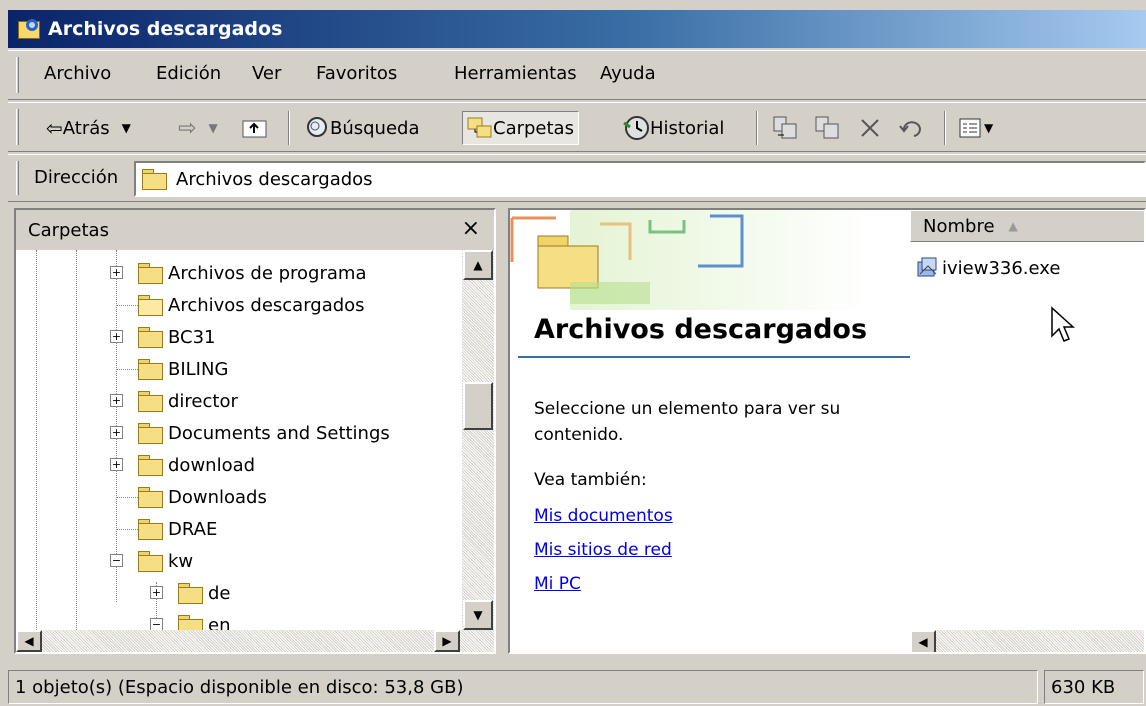  What do you see at coordinates (168, 369) in the screenshot?
I see `tree-item: BILING` at bounding box center [168, 369].